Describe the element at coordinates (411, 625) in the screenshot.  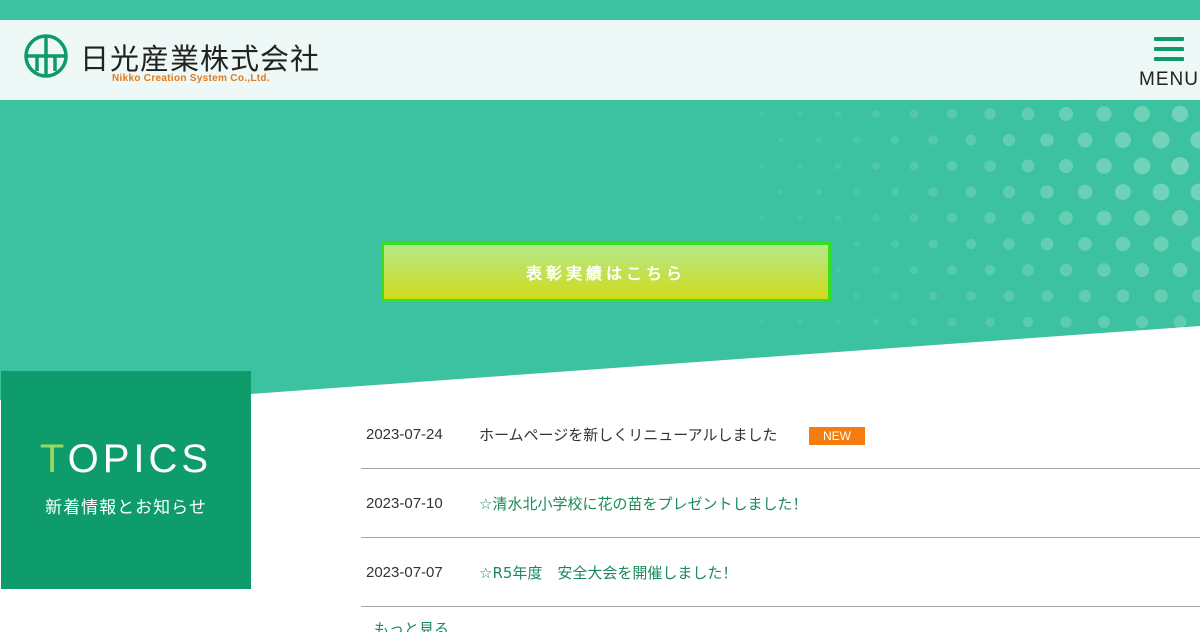
I see `see-more-link: もっと見る` at that location.